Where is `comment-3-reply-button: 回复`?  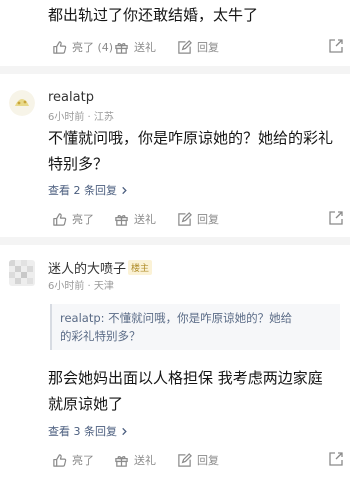
comment-3-reply-button: 回复 is located at coordinates (198, 460).